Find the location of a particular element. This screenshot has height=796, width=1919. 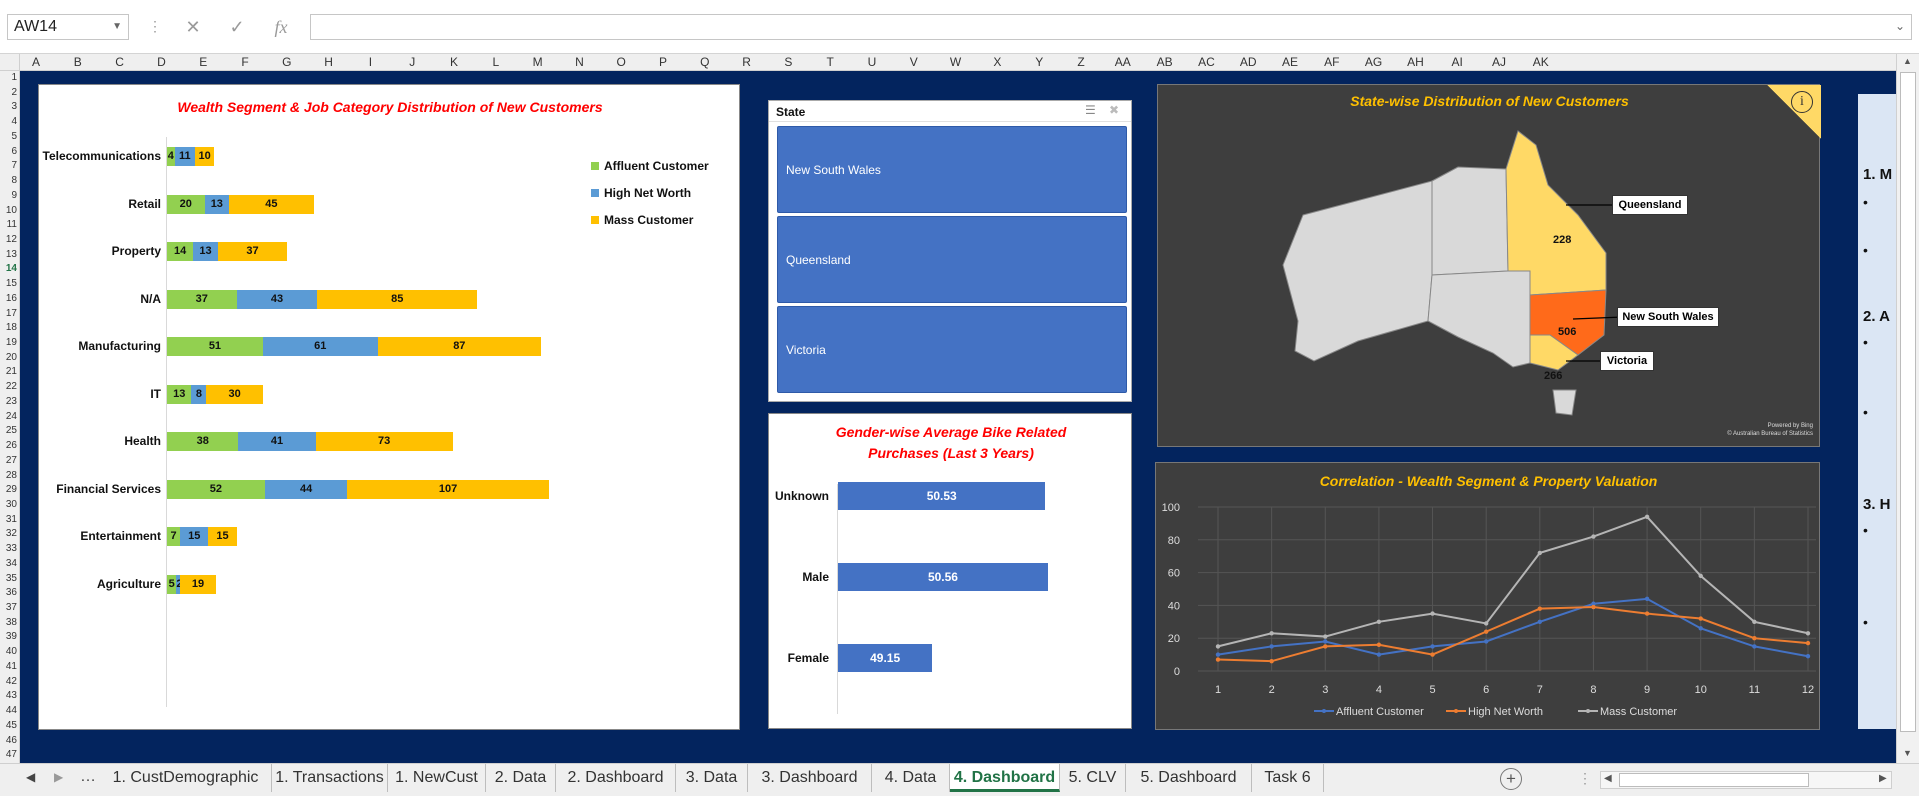

row-header: 26 is located at coordinates (10, 447).